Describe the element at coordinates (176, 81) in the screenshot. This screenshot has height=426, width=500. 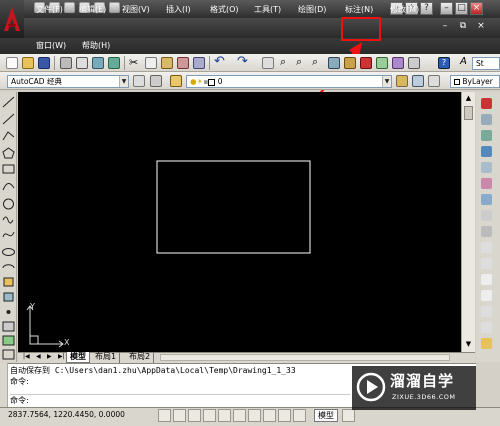
I see `layer-properties-icon` at that location.